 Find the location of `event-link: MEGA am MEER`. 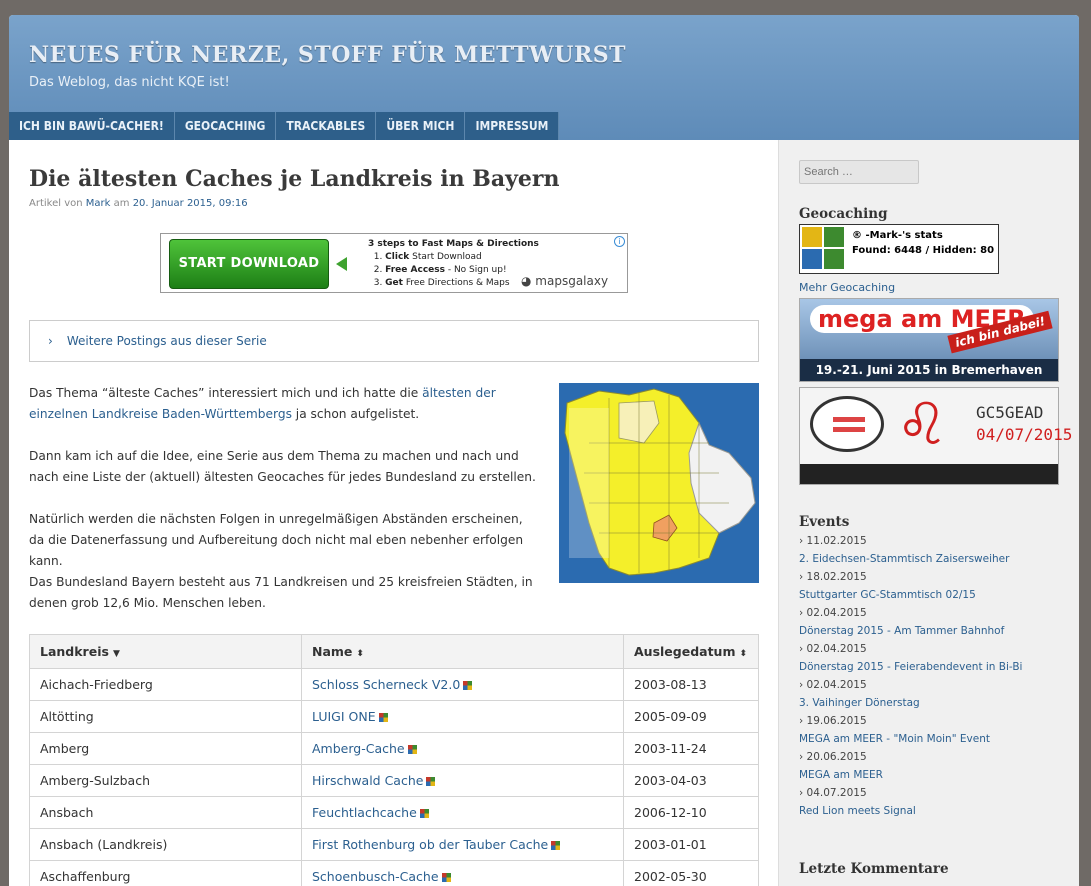

event-link: MEGA am MEER is located at coordinates (910, 775).